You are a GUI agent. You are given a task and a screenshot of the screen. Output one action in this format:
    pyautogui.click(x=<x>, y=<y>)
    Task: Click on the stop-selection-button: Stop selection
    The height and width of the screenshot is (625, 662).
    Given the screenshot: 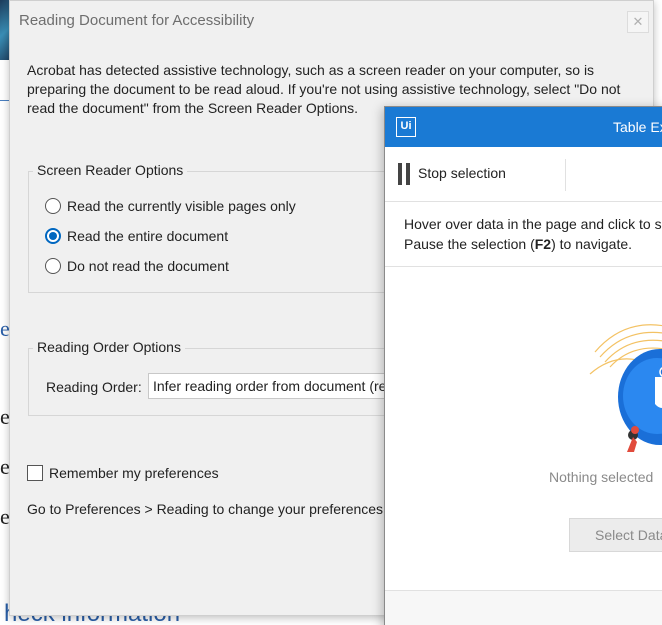 What is the action you would take?
    pyautogui.click(x=462, y=173)
    